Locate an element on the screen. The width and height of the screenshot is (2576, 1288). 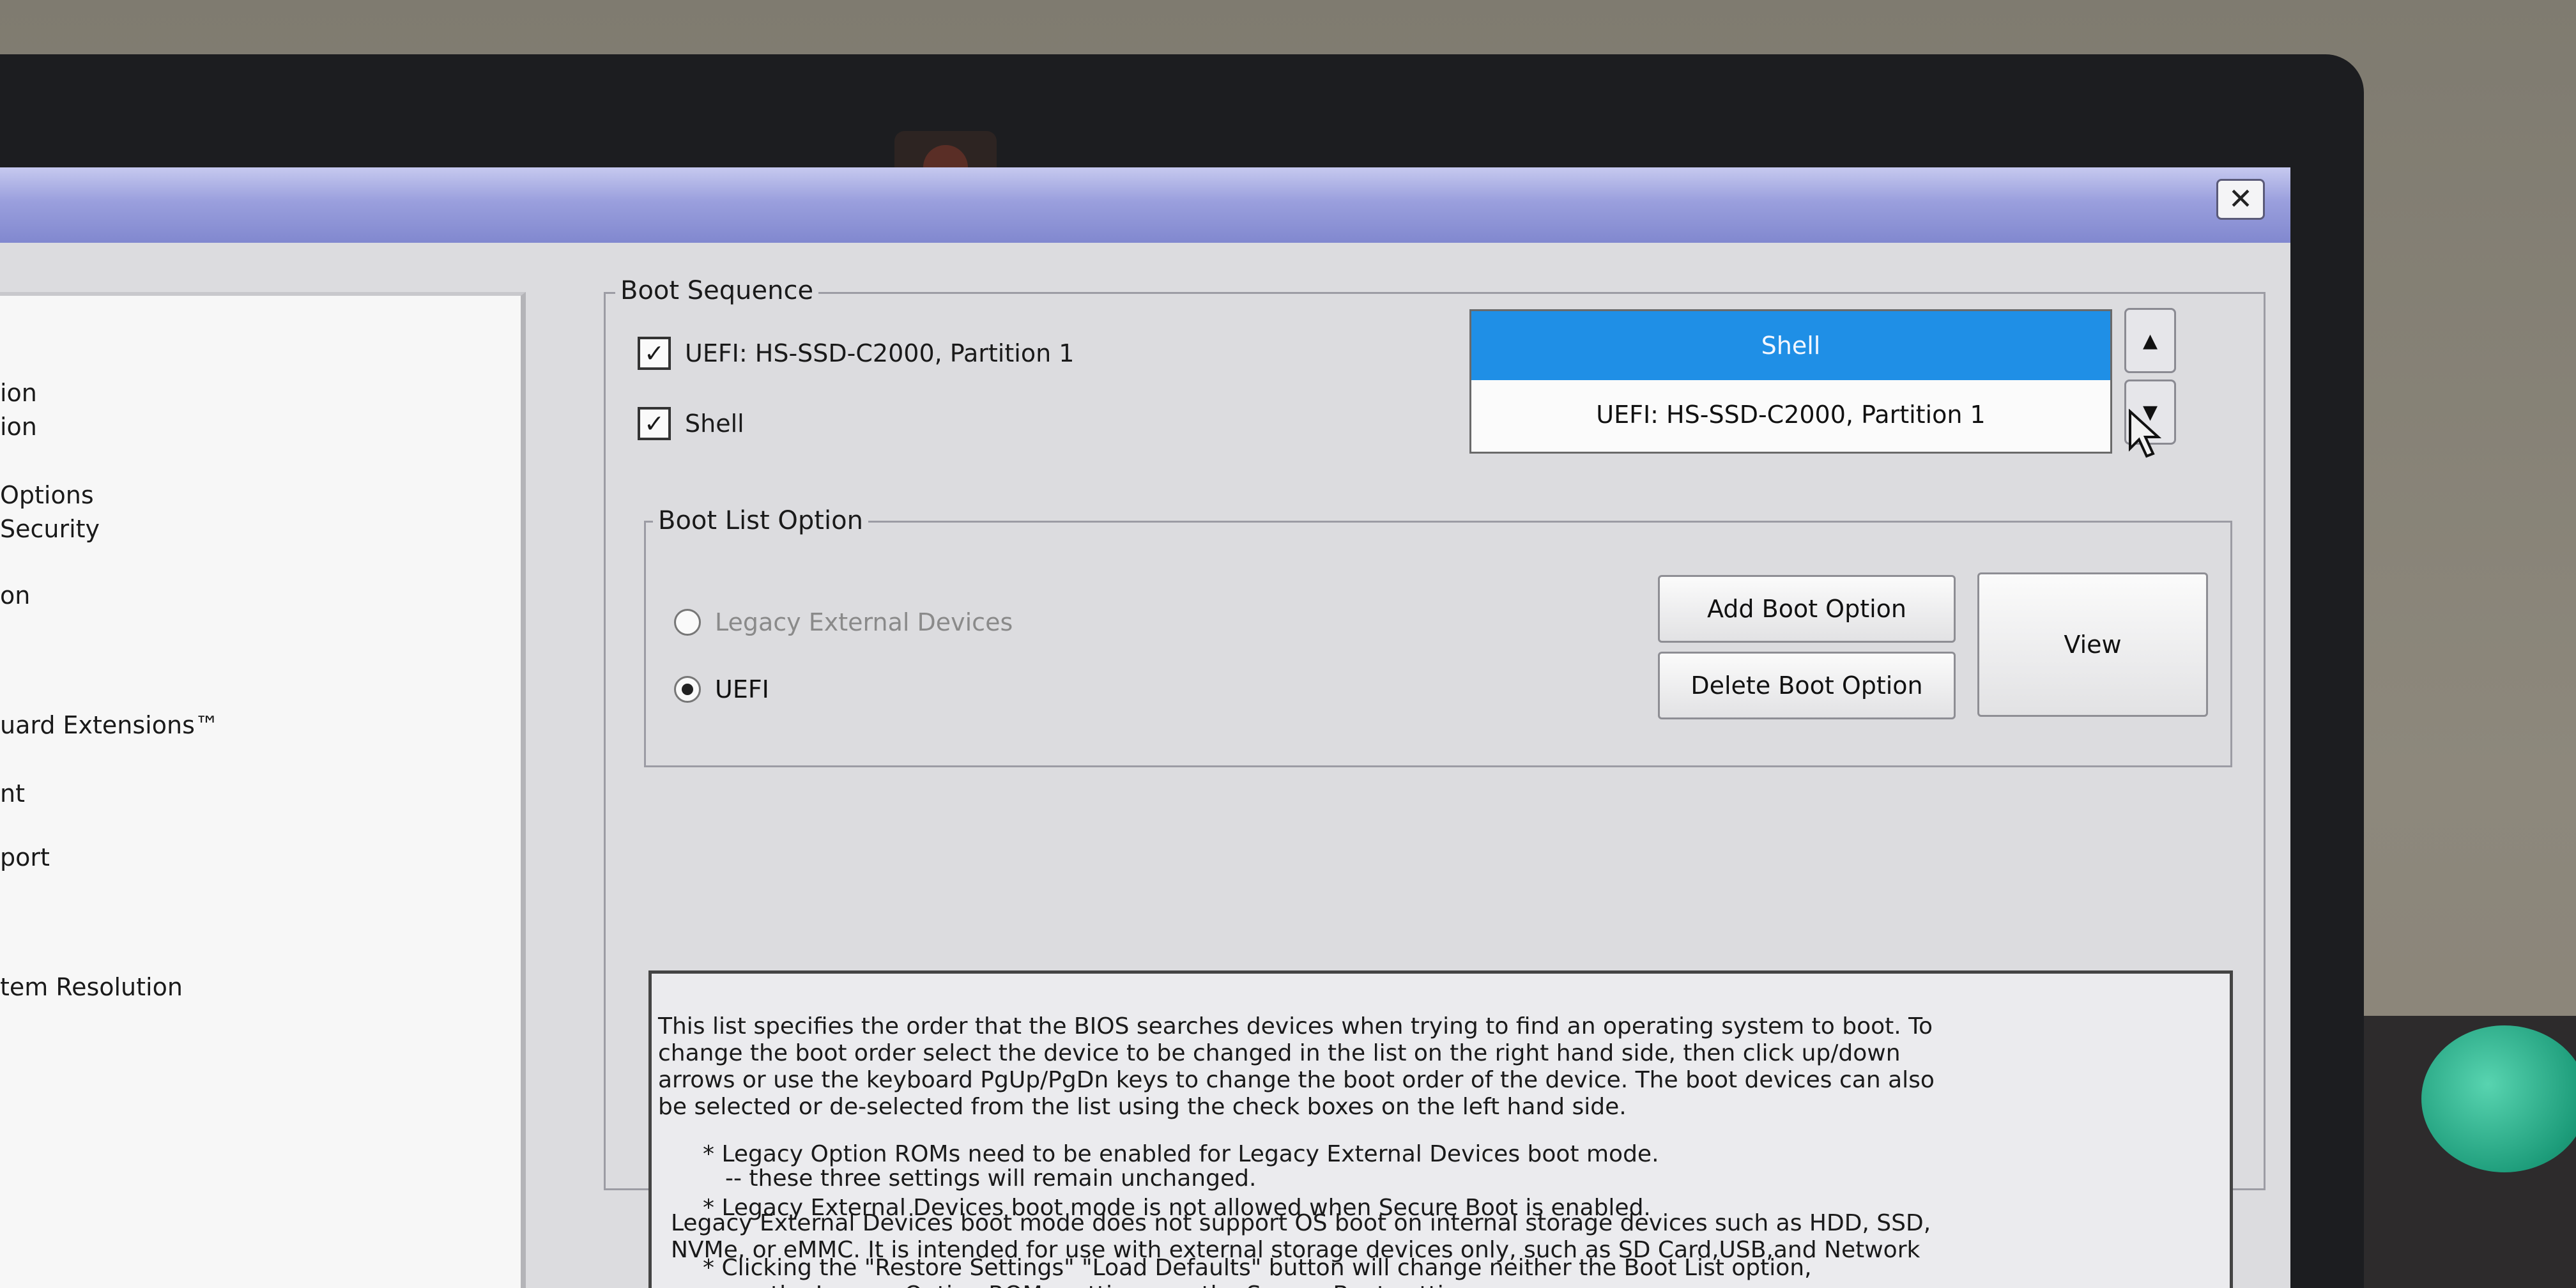
boot-list-option-legend: Boot List Option is located at coordinates (760, 520).